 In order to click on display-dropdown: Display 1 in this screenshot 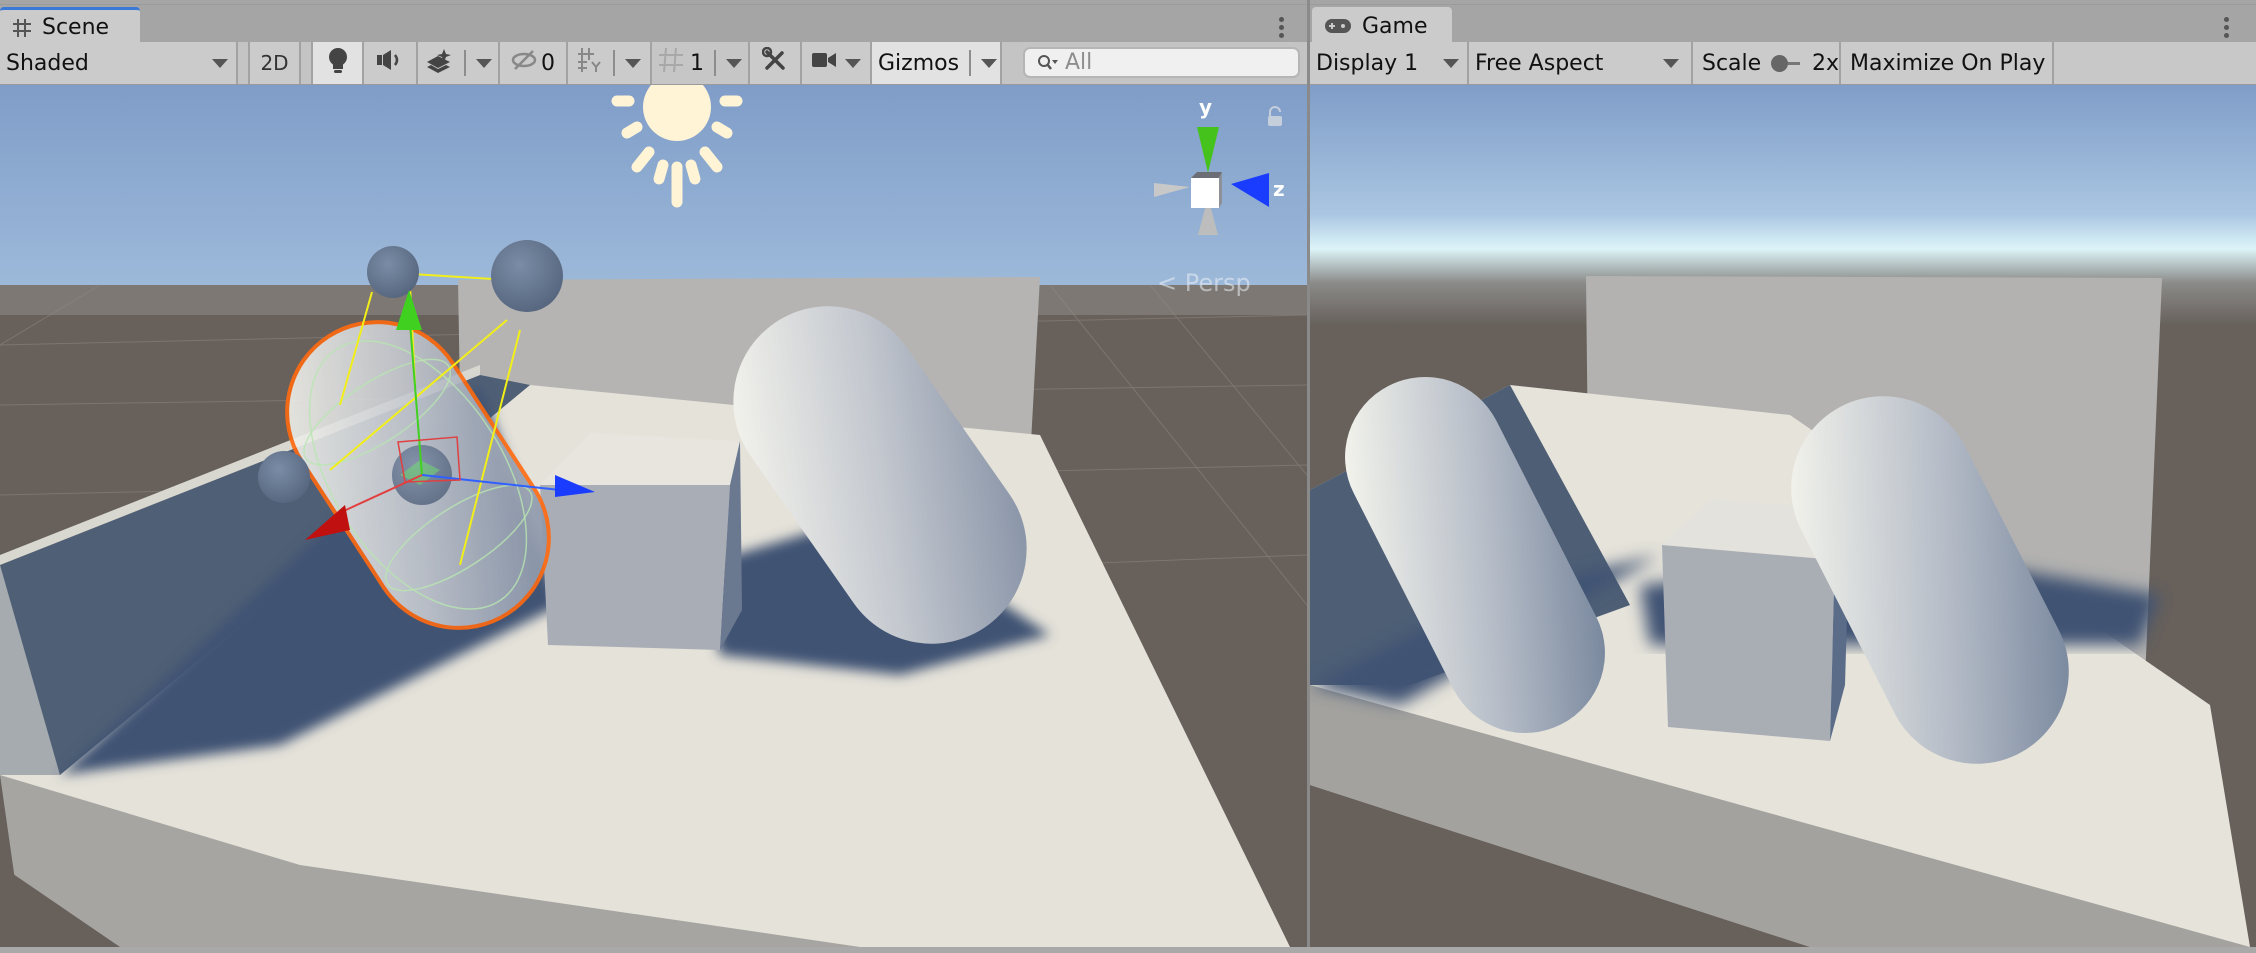, I will do `click(1389, 63)`.